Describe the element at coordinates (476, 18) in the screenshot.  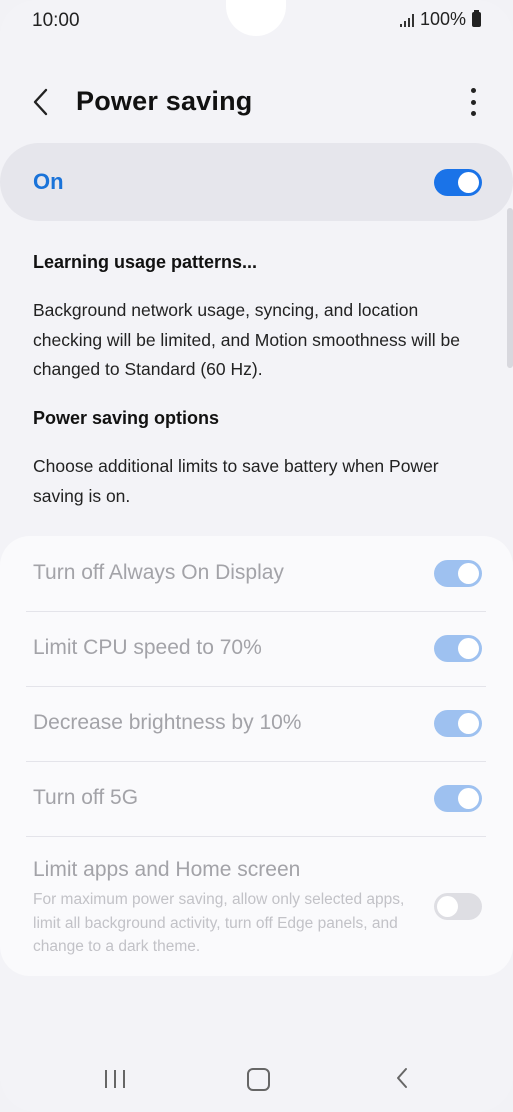
I see `battery-icon` at that location.